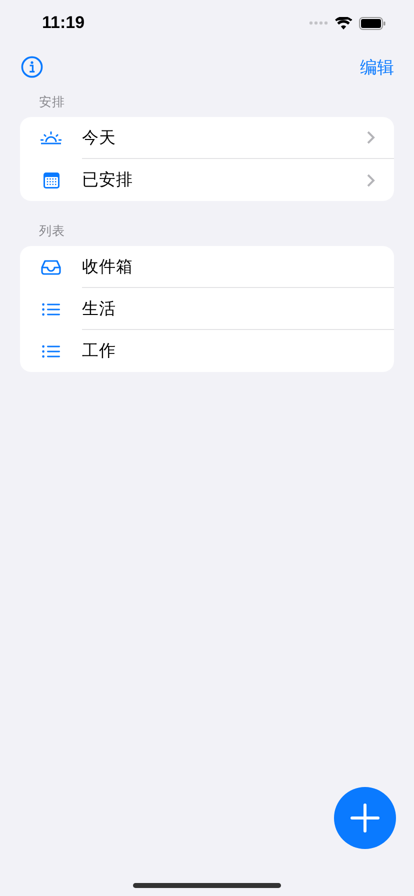 This screenshot has height=896, width=414. I want to click on section-header: 安排, so click(52, 102).